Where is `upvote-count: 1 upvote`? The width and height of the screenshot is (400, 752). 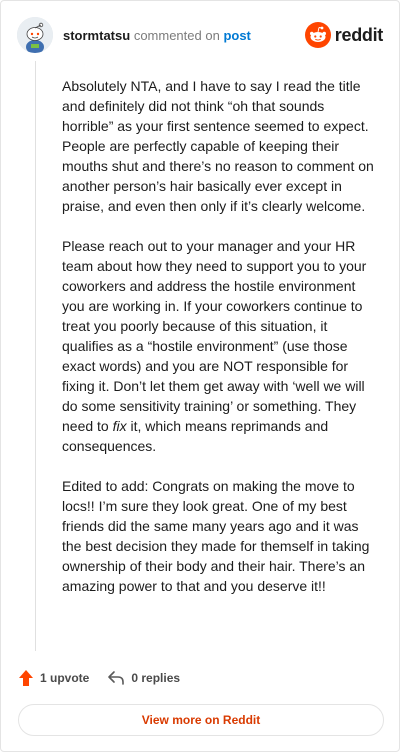 upvote-count: 1 upvote is located at coordinates (65, 678).